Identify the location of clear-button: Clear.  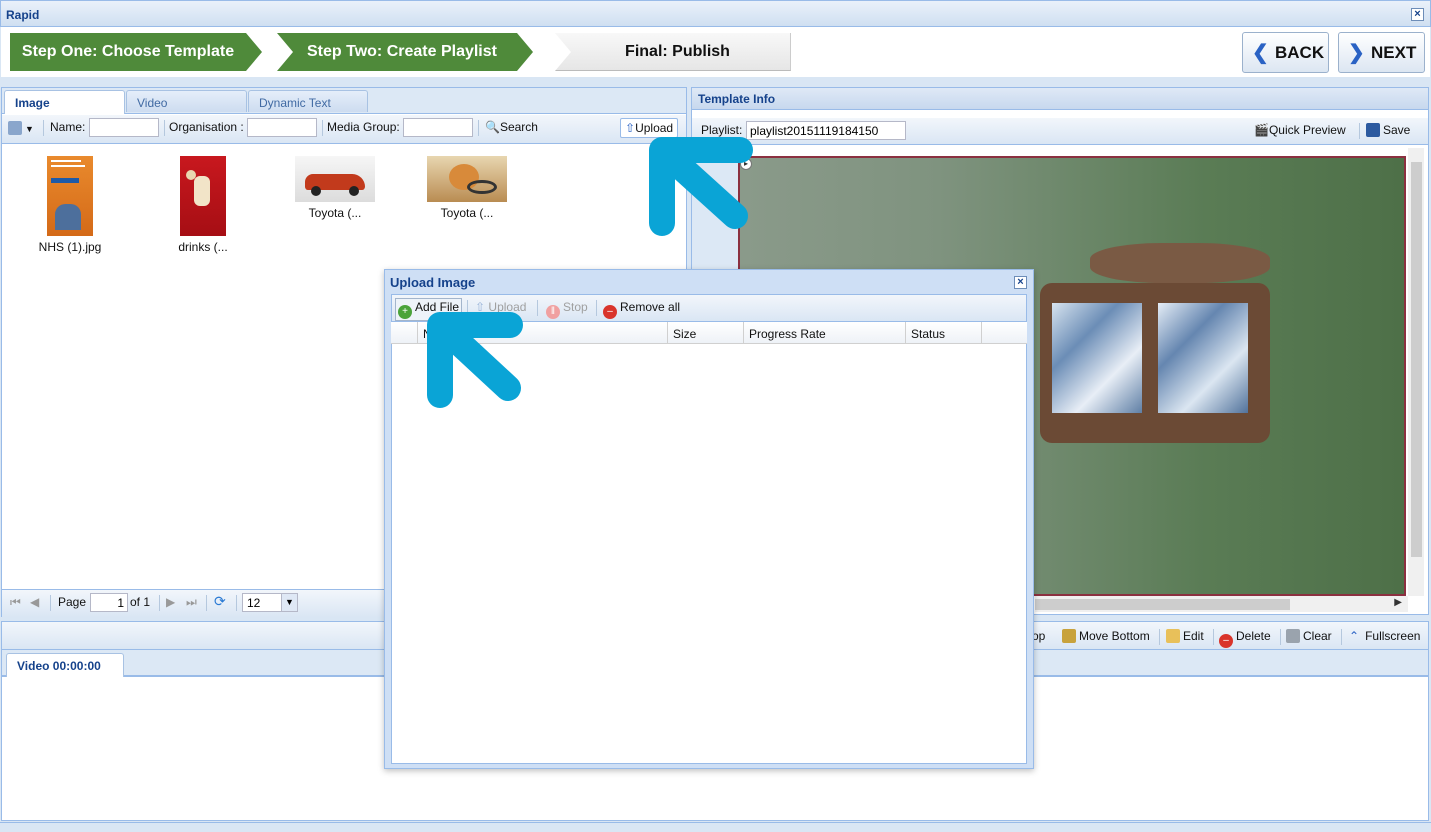
(1309, 636).